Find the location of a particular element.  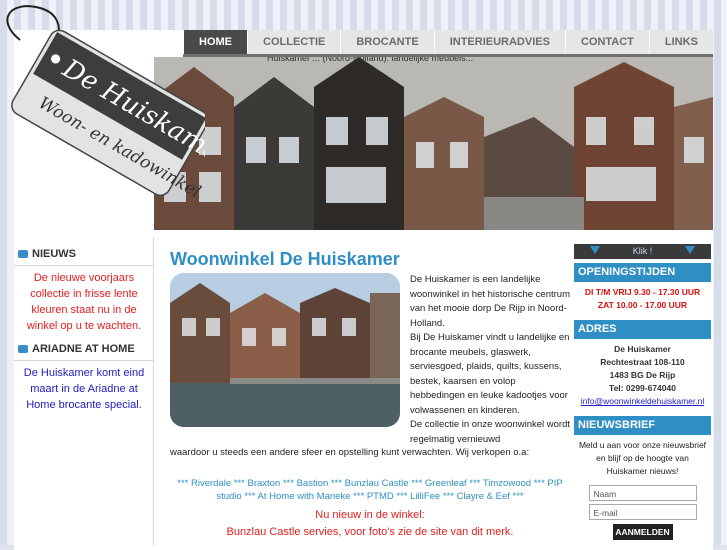

site-logo: De Huiskamer Woon- en kadowinkel is located at coordinates (119, 114).